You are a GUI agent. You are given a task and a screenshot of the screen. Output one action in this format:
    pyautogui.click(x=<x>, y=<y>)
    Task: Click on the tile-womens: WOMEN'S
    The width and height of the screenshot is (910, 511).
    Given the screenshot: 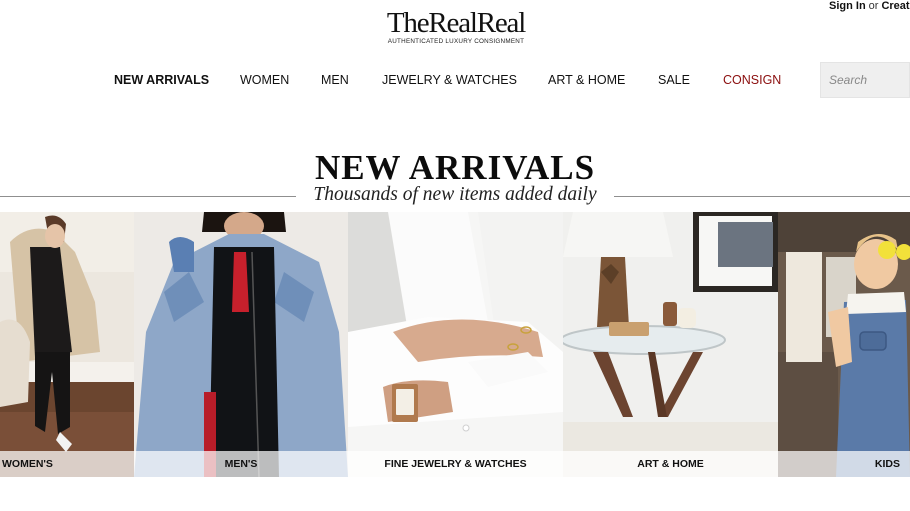 What is the action you would take?
    pyautogui.click(x=67, y=344)
    